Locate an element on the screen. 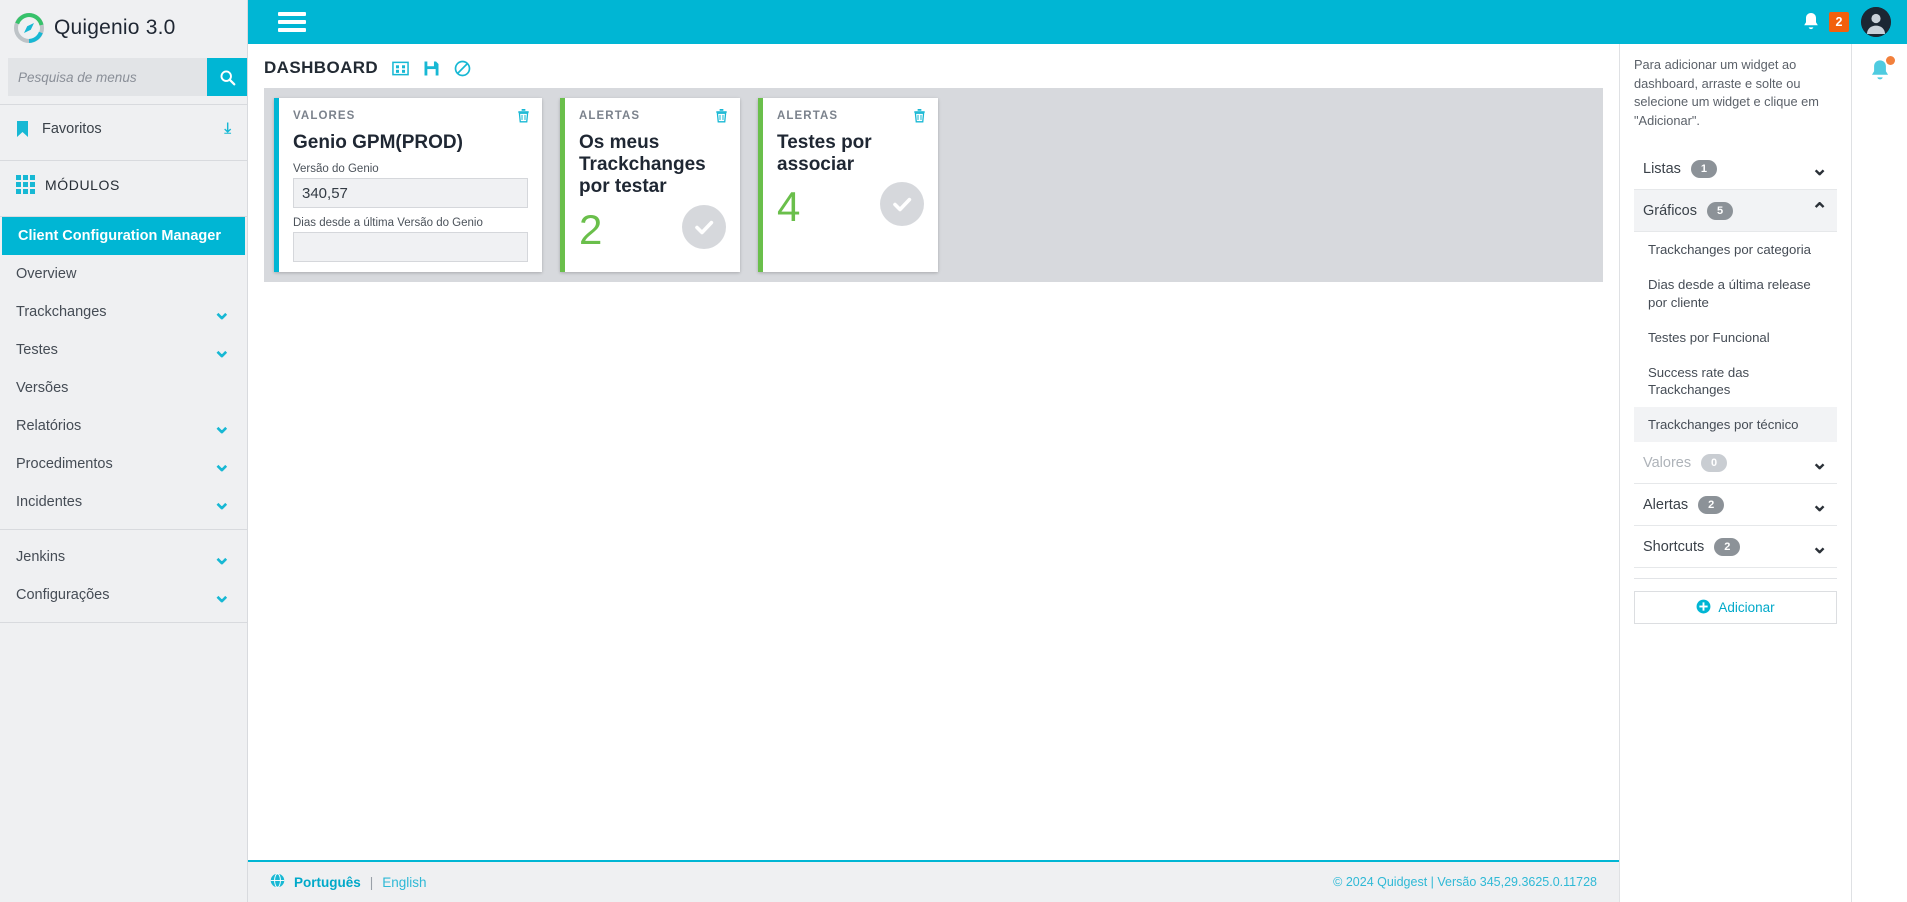 Image resolution: width=1907 pixels, height=902 pixels. save-icon is located at coordinates (431, 68).